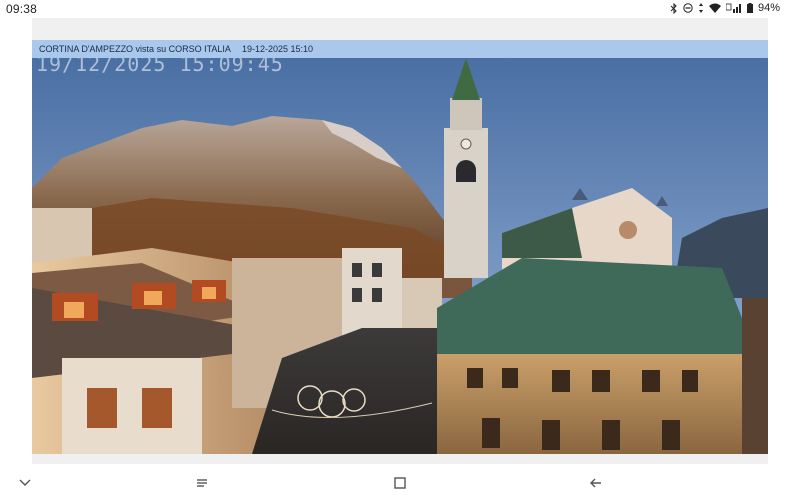 The image size is (800, 500). What do you see at coordinates (160, 67) in the screenshot?
I see `webcam-overlay-timestamp: 19/12/2025 15:09:45` at bounding box center [160, 67].